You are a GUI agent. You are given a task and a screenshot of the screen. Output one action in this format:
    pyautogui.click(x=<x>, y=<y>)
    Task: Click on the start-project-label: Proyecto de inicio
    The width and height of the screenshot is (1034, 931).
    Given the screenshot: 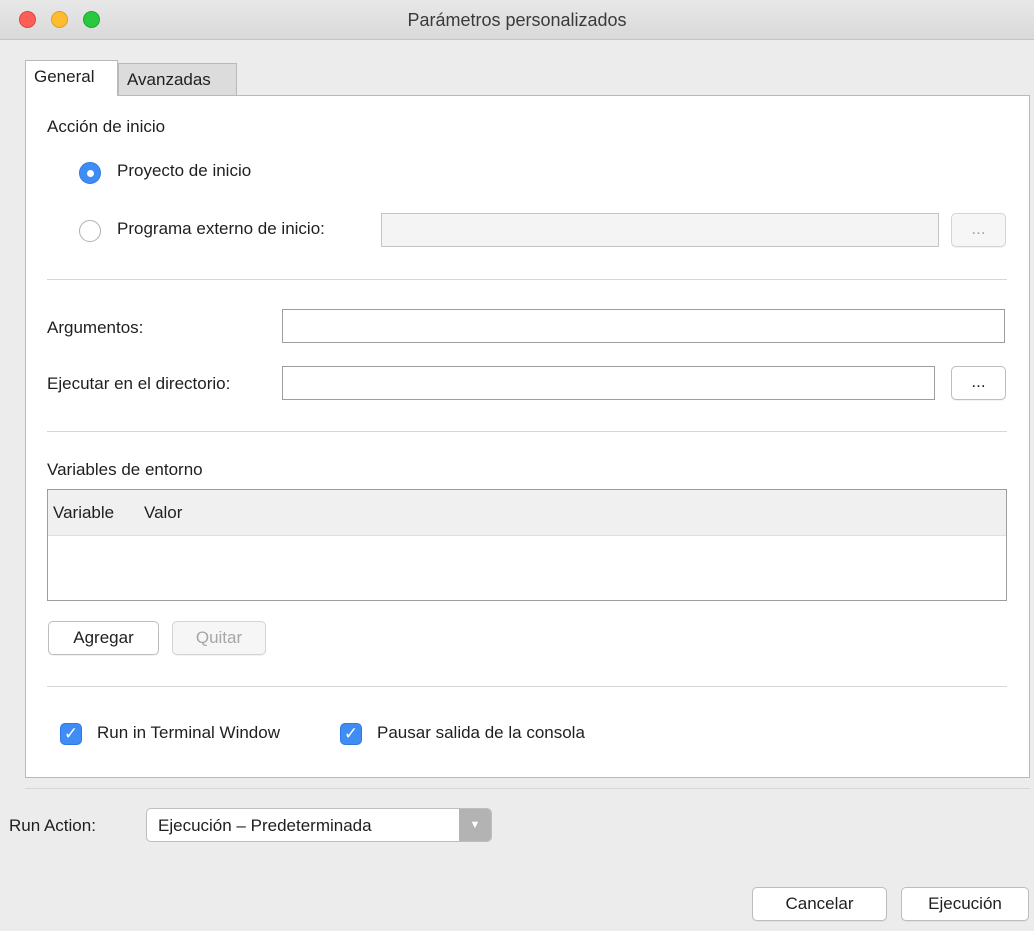 What is the action you would take?
    pyautogui.click(x=184, y=171)
    